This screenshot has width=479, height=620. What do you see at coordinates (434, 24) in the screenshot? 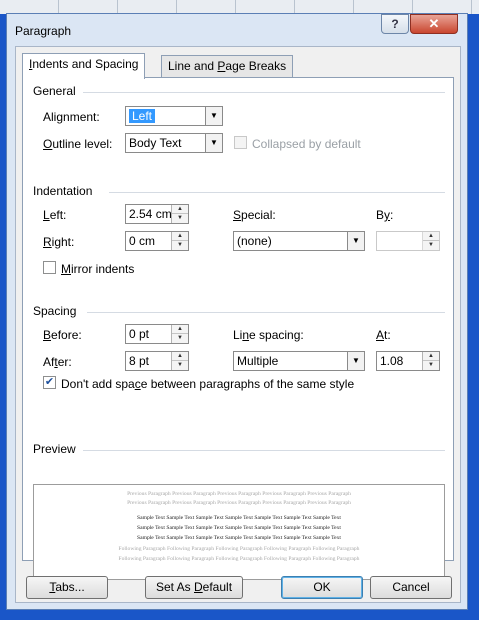
I see `close-button: ✕` at bounding box center [434, 24].